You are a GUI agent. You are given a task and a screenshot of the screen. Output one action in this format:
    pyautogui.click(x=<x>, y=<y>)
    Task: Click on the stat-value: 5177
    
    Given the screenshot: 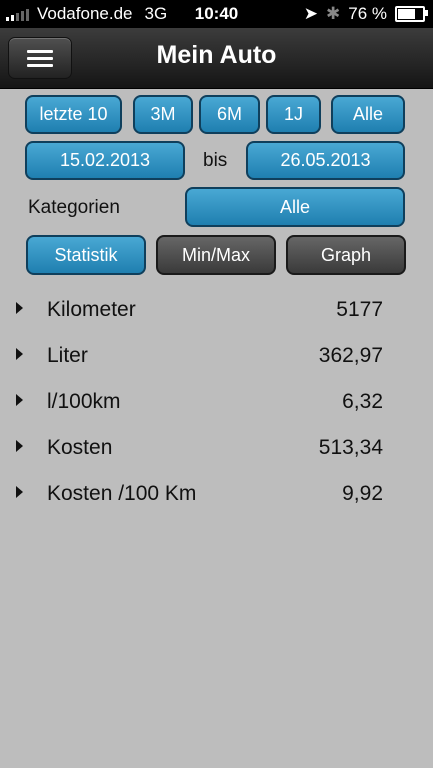 What is the action you would take?
    pyautogui.click(x=359, y=309)
    